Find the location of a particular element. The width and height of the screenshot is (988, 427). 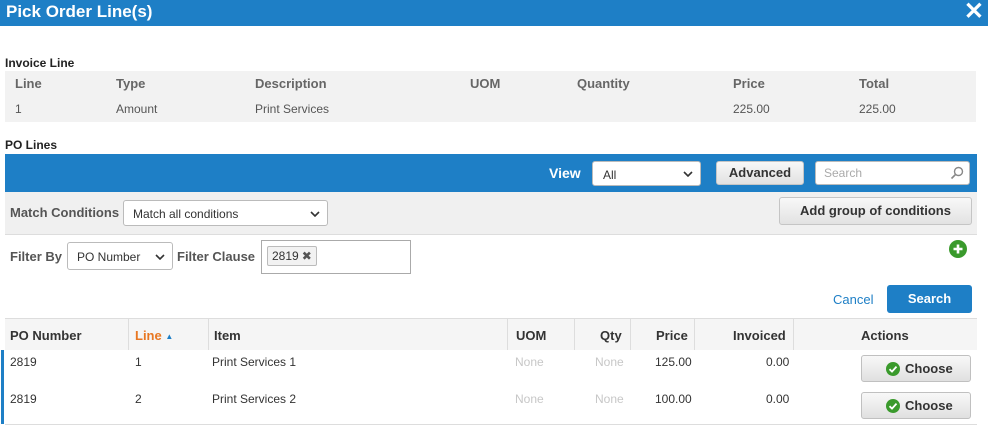

cell-price: 125.00 is located at coordinates (673, 362).